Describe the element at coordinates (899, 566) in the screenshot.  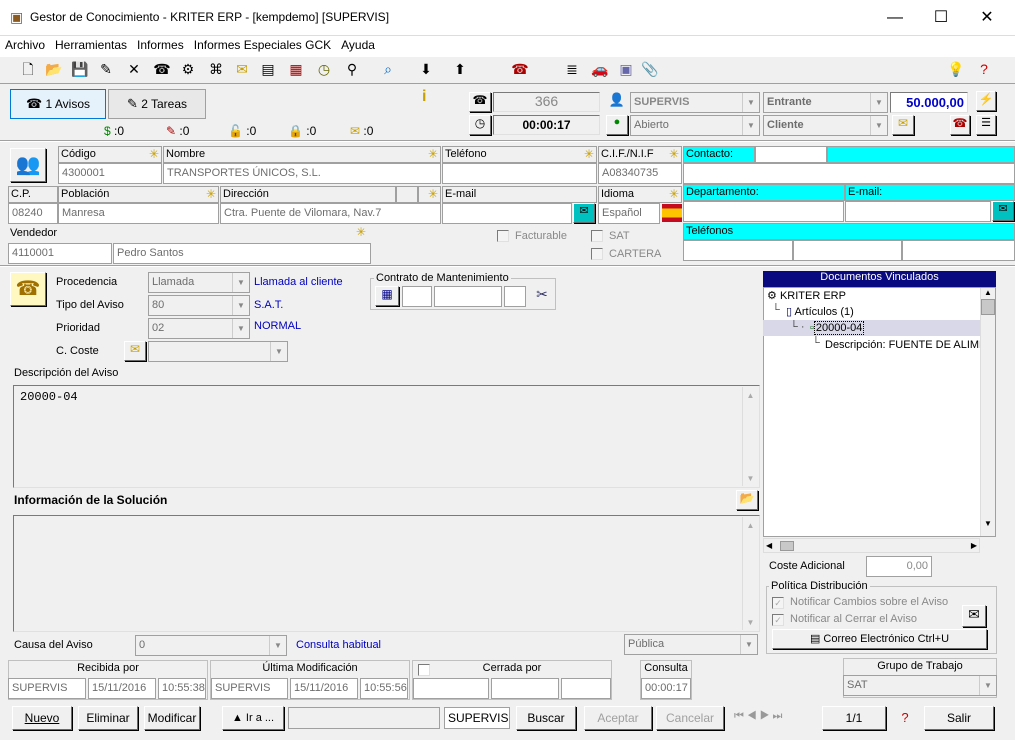
I see `coste-adicional-field: 0,00` at that location.